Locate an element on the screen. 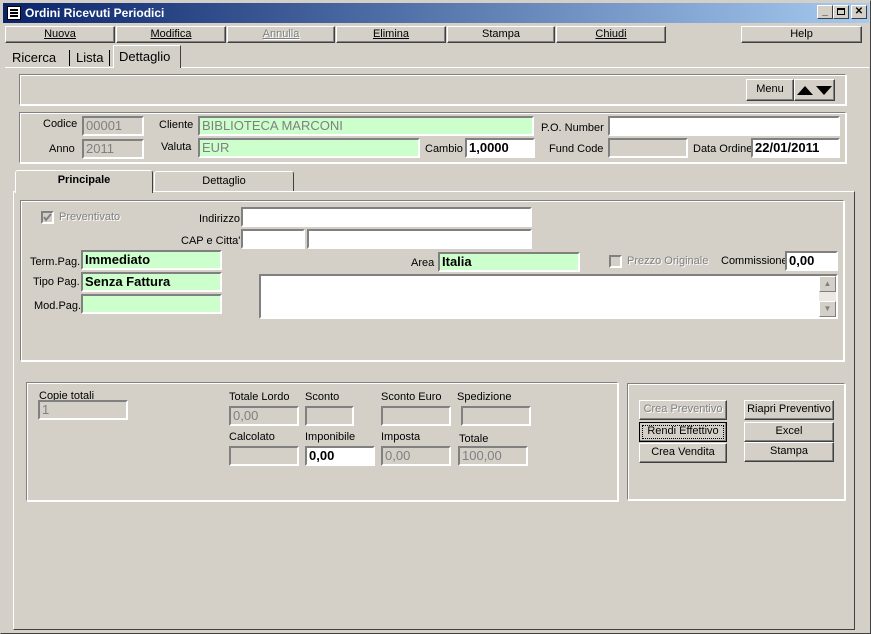 The width and height of the screenshot is (871, 634). top-tab-dettaglio-label: Dettaglio is located at coordinates (145, 56).